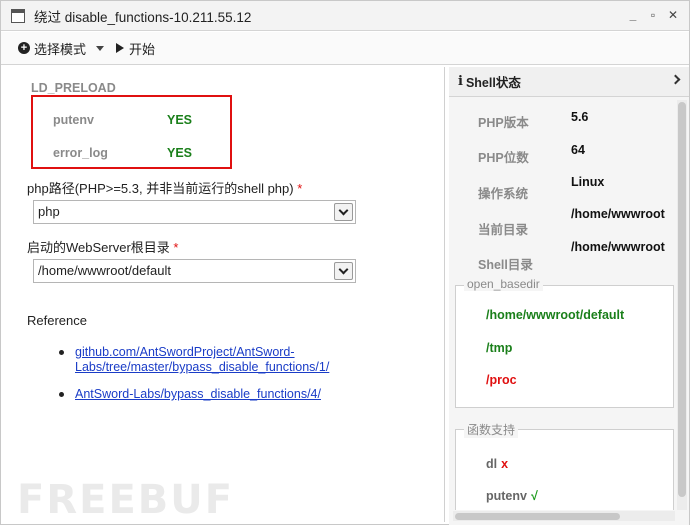  Describe the element at coordinates (491, 429) in the screenshot. I see `function-support-legend: 函数支持` at that location.